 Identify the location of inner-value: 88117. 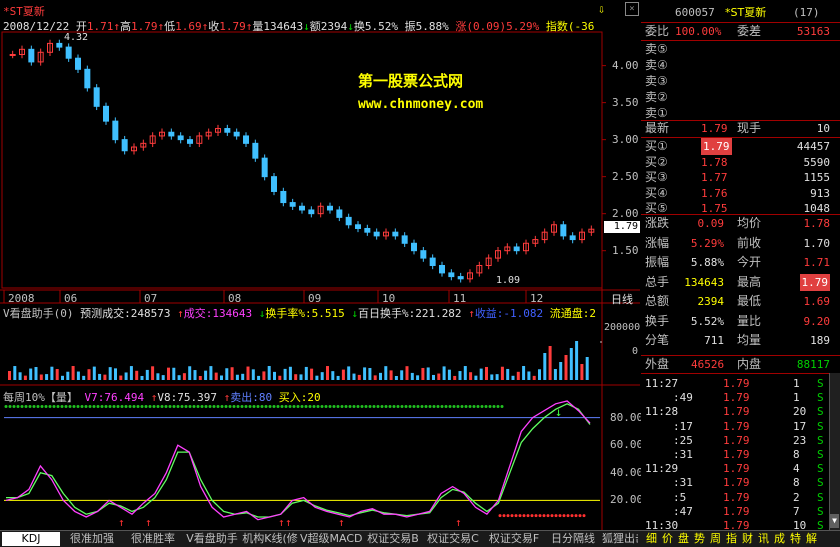
(813, 364).